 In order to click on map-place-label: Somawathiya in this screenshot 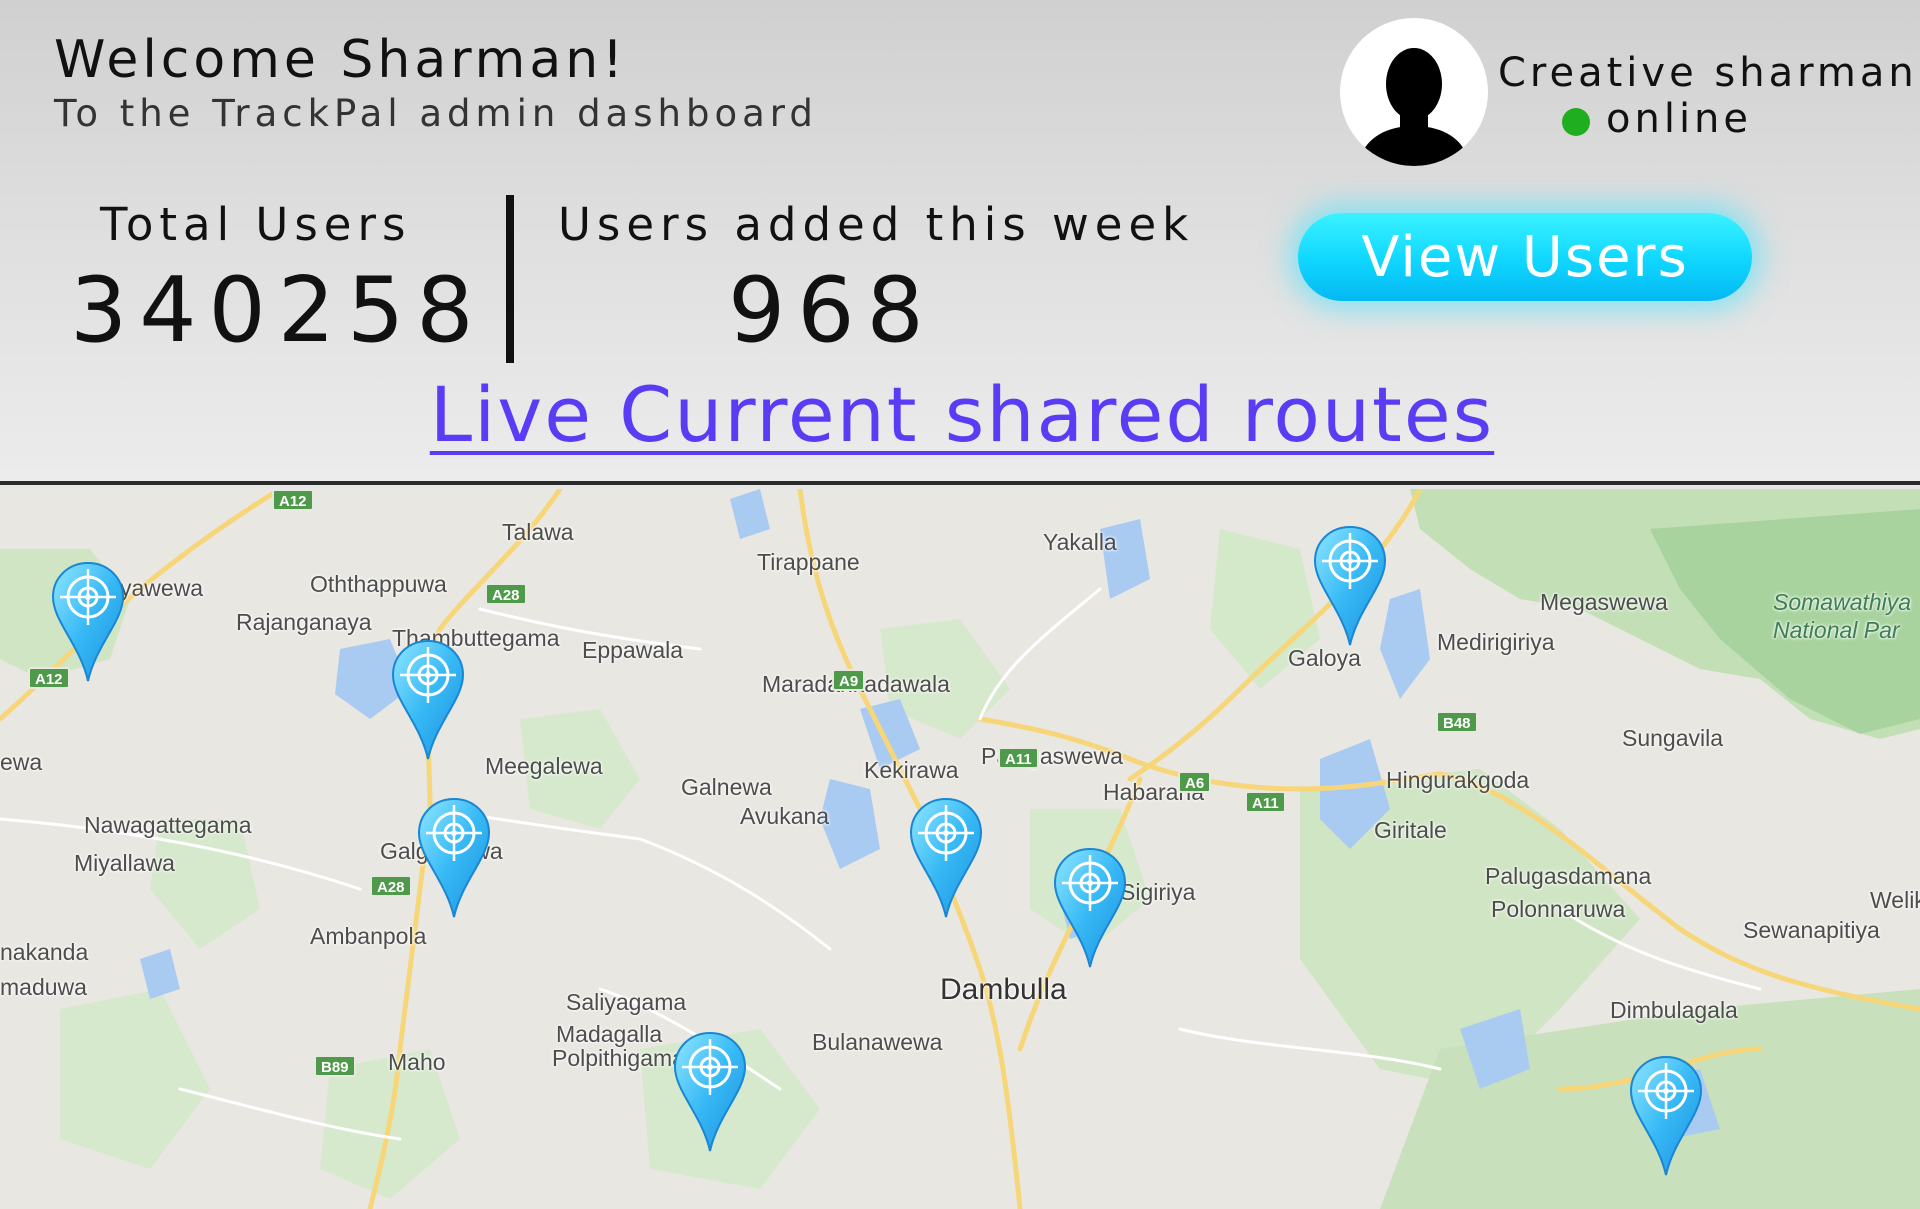, I will do `click(1842, 602)`.